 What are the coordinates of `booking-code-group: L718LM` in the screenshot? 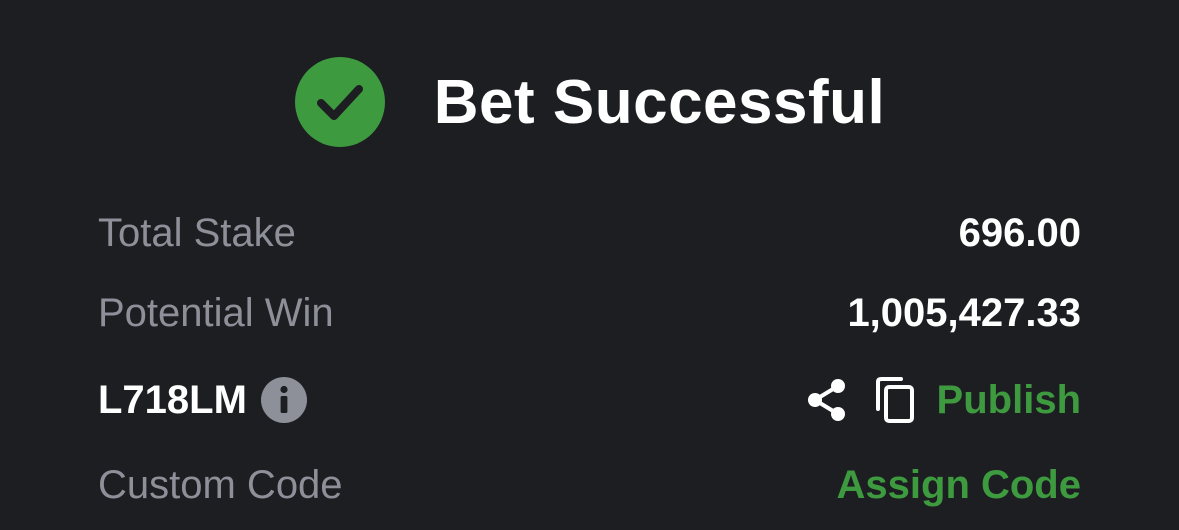 It's located at (202, 400).